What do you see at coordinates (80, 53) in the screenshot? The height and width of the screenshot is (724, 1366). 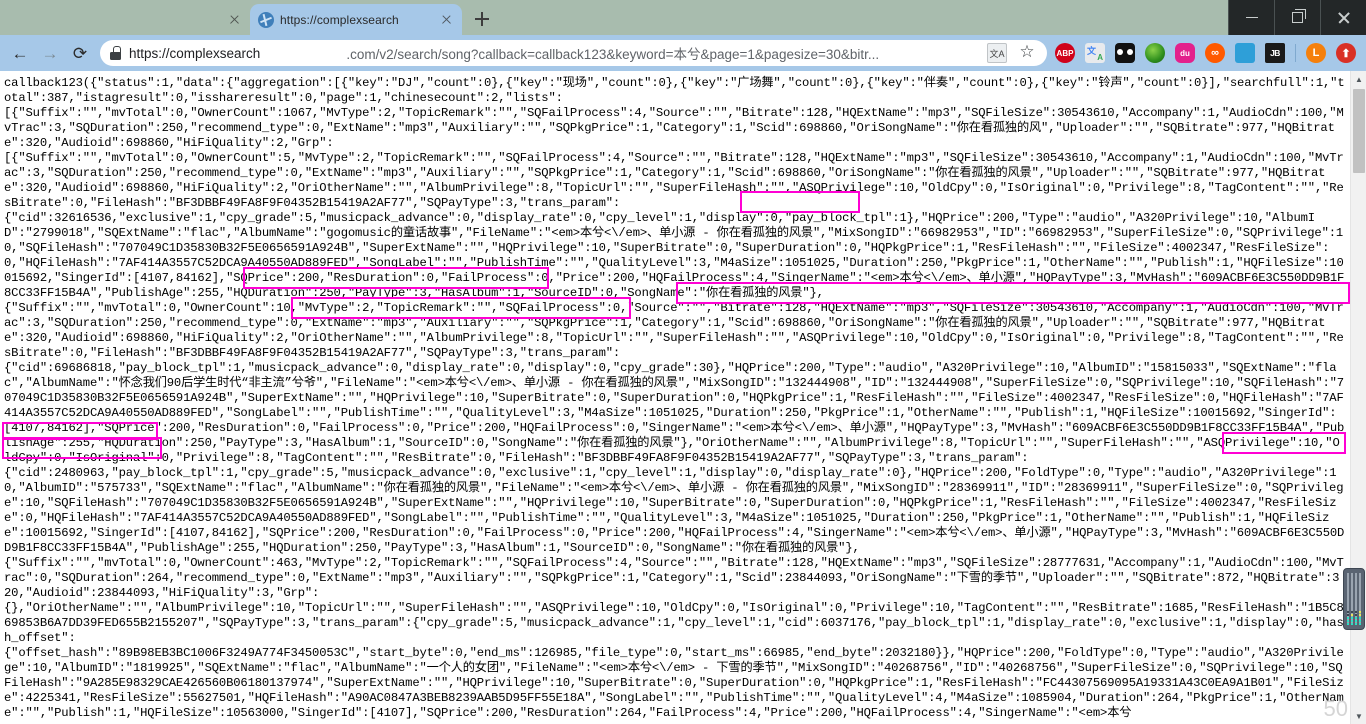 I see `reload-icon: ⟳` at bounding box center [80, 53].